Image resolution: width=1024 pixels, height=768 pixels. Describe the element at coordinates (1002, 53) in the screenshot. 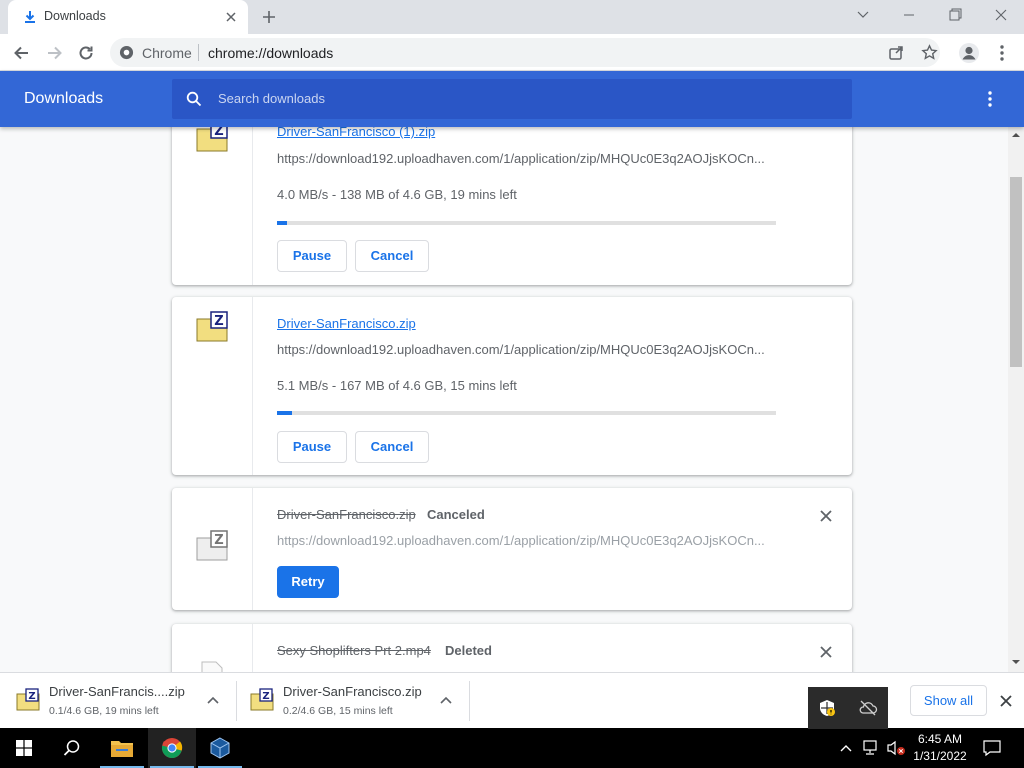

I see `chrome-menu-icon` at that location.